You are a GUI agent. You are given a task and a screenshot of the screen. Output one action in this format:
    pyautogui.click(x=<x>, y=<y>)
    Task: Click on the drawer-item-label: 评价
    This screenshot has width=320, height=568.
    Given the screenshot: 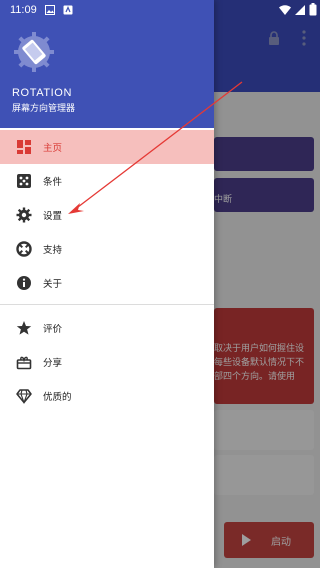 What is the action you would take?
    pyautogui.click(x=53, y=329)
    